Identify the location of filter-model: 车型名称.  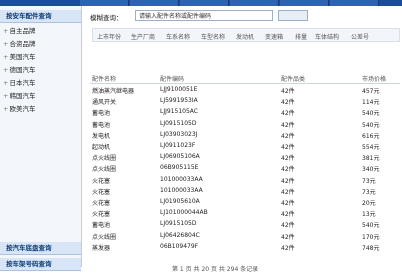
(213, 36).